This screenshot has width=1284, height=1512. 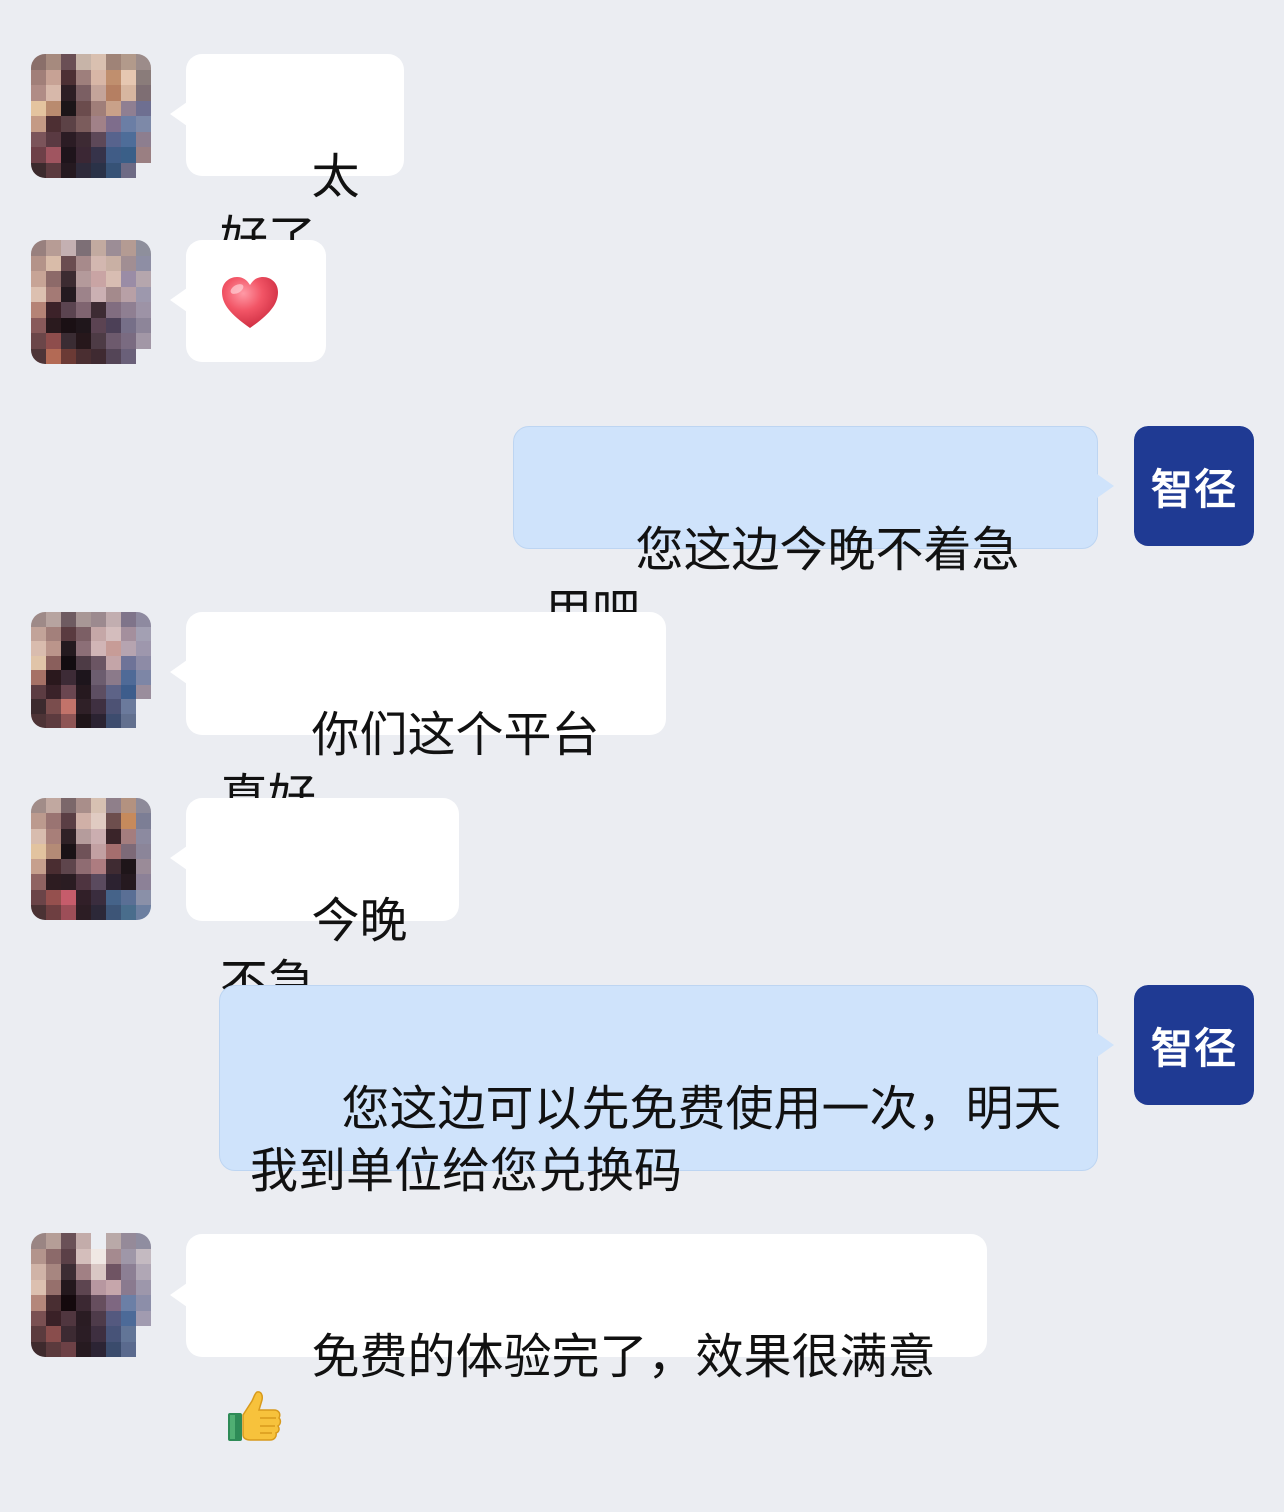 What do you see at coordinates (250, 302) in the screenshot?
I see `red-heart-icon` at bounding box center [250, 302].